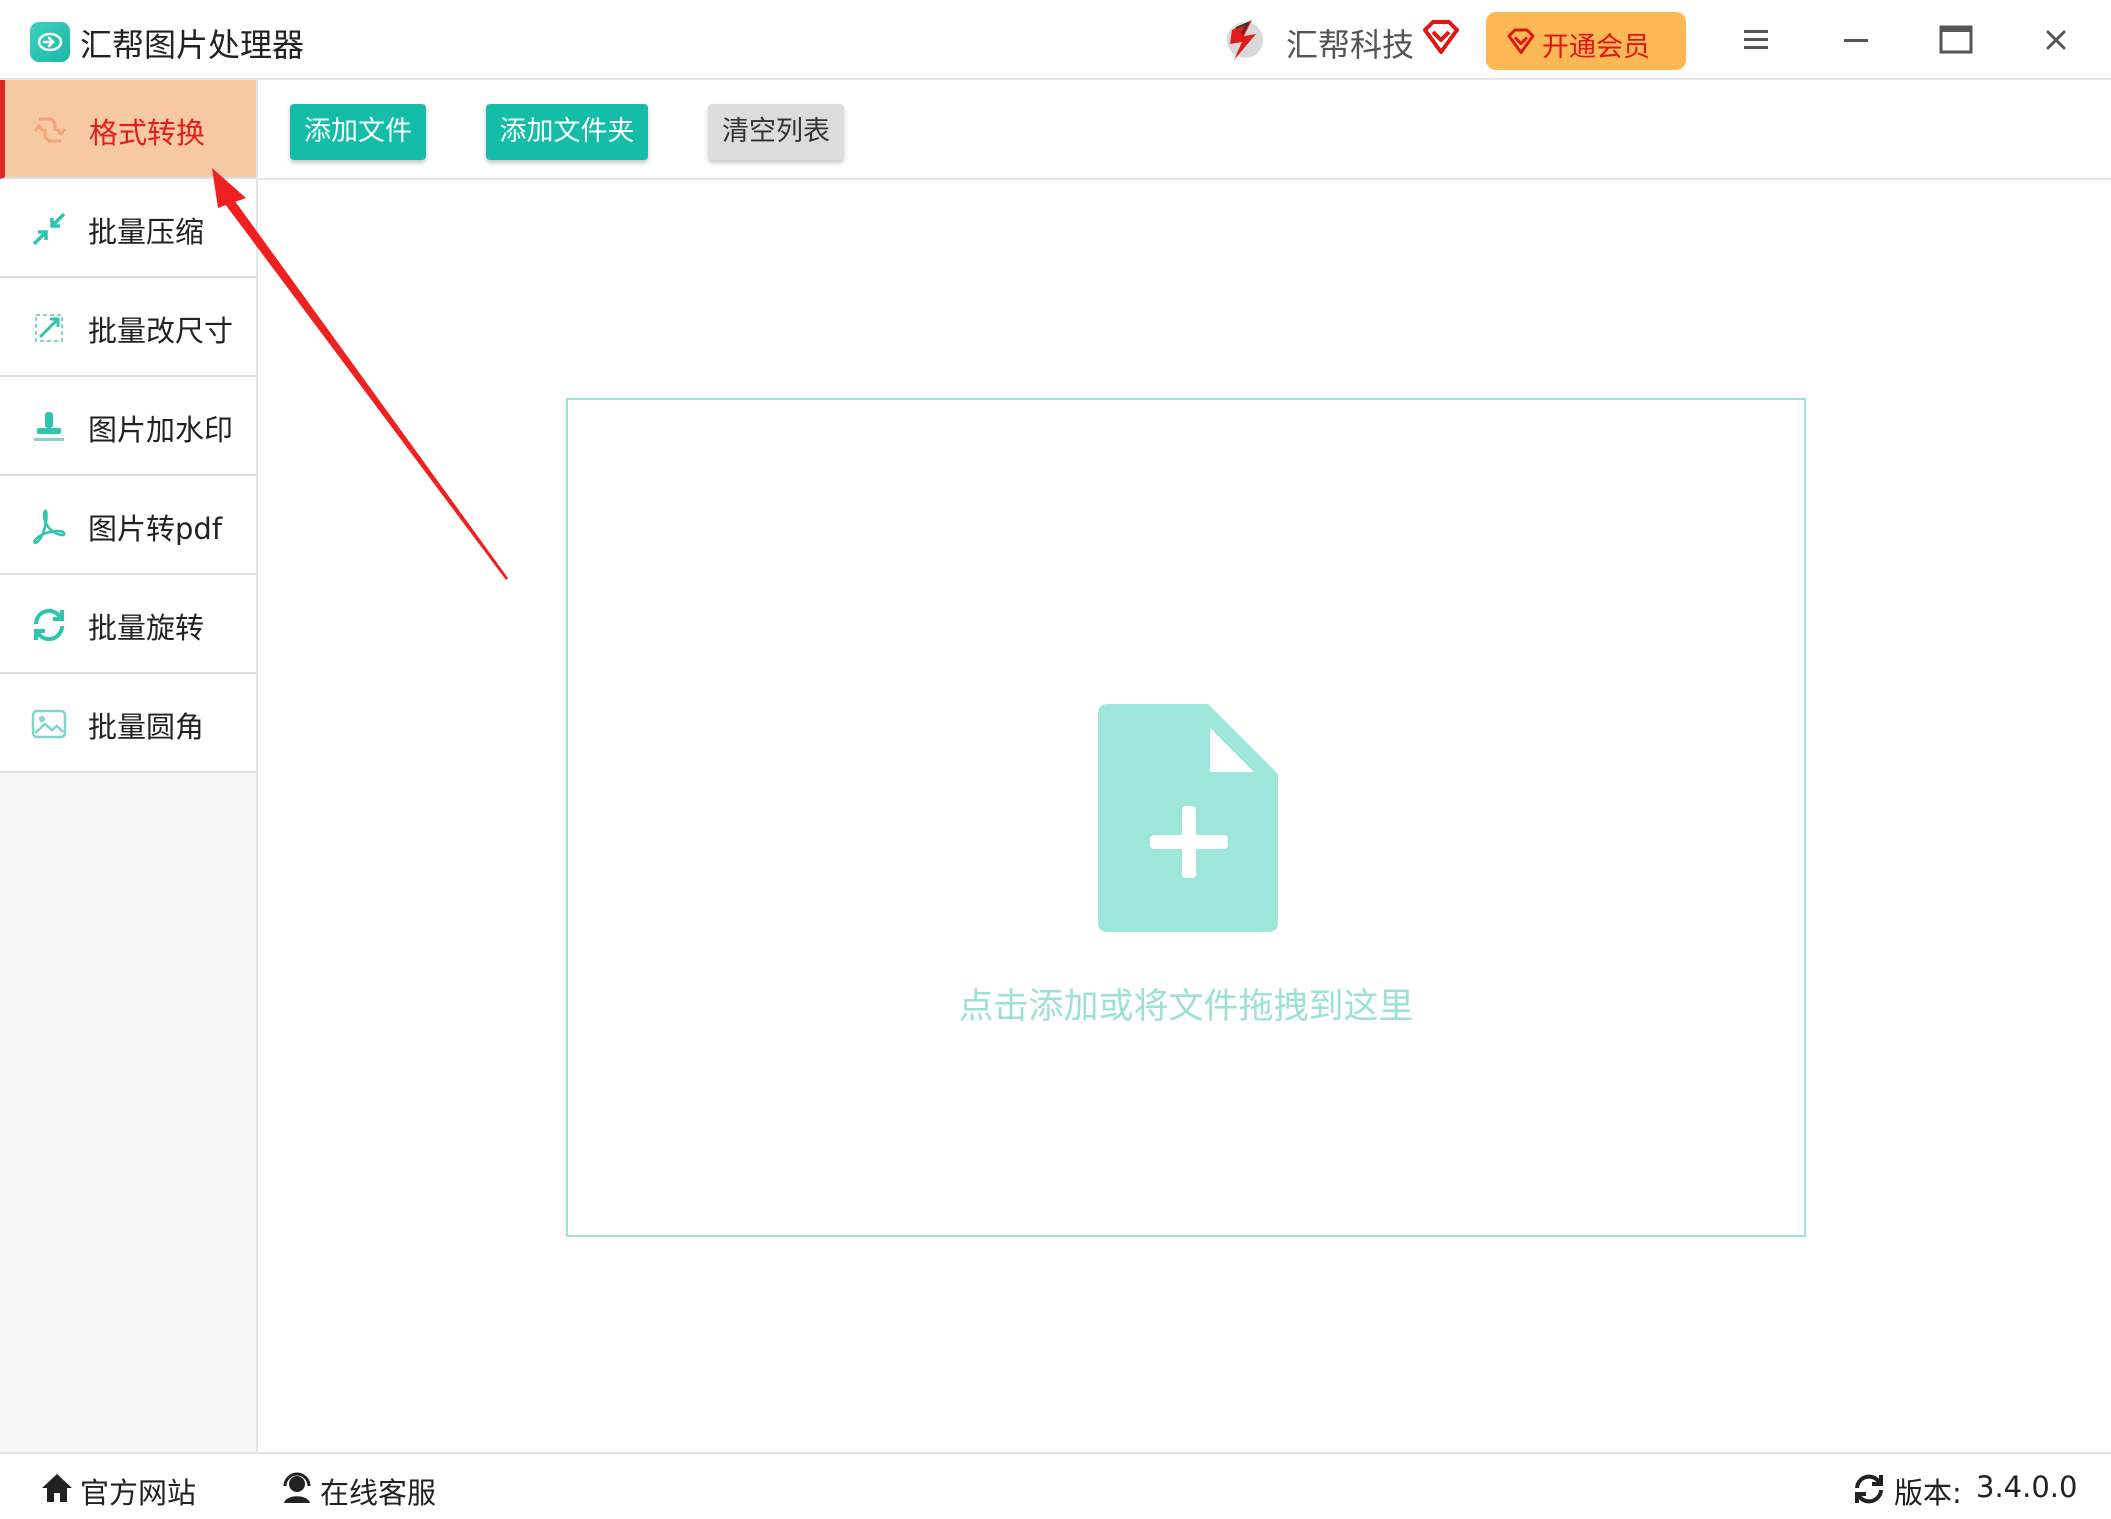  I want to click on toolbar: 添加文件 添加文件夹 清空列表, so click(1184, 130).